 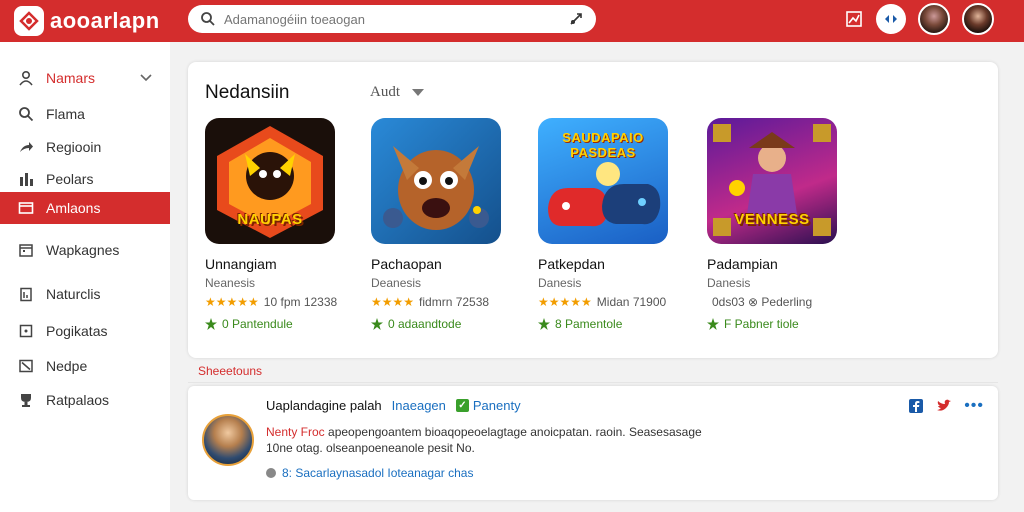 I want to click on rating-text: Midan 71900, so click(x=631, y=302).